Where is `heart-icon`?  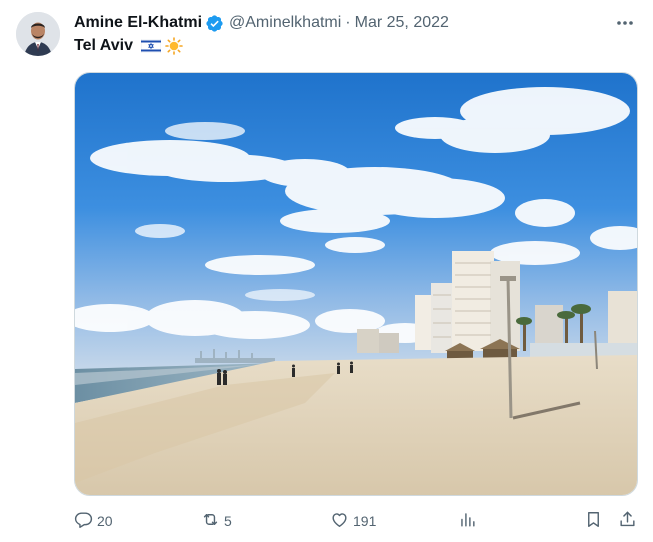 heart-icon is located at coordinates (339, 521).